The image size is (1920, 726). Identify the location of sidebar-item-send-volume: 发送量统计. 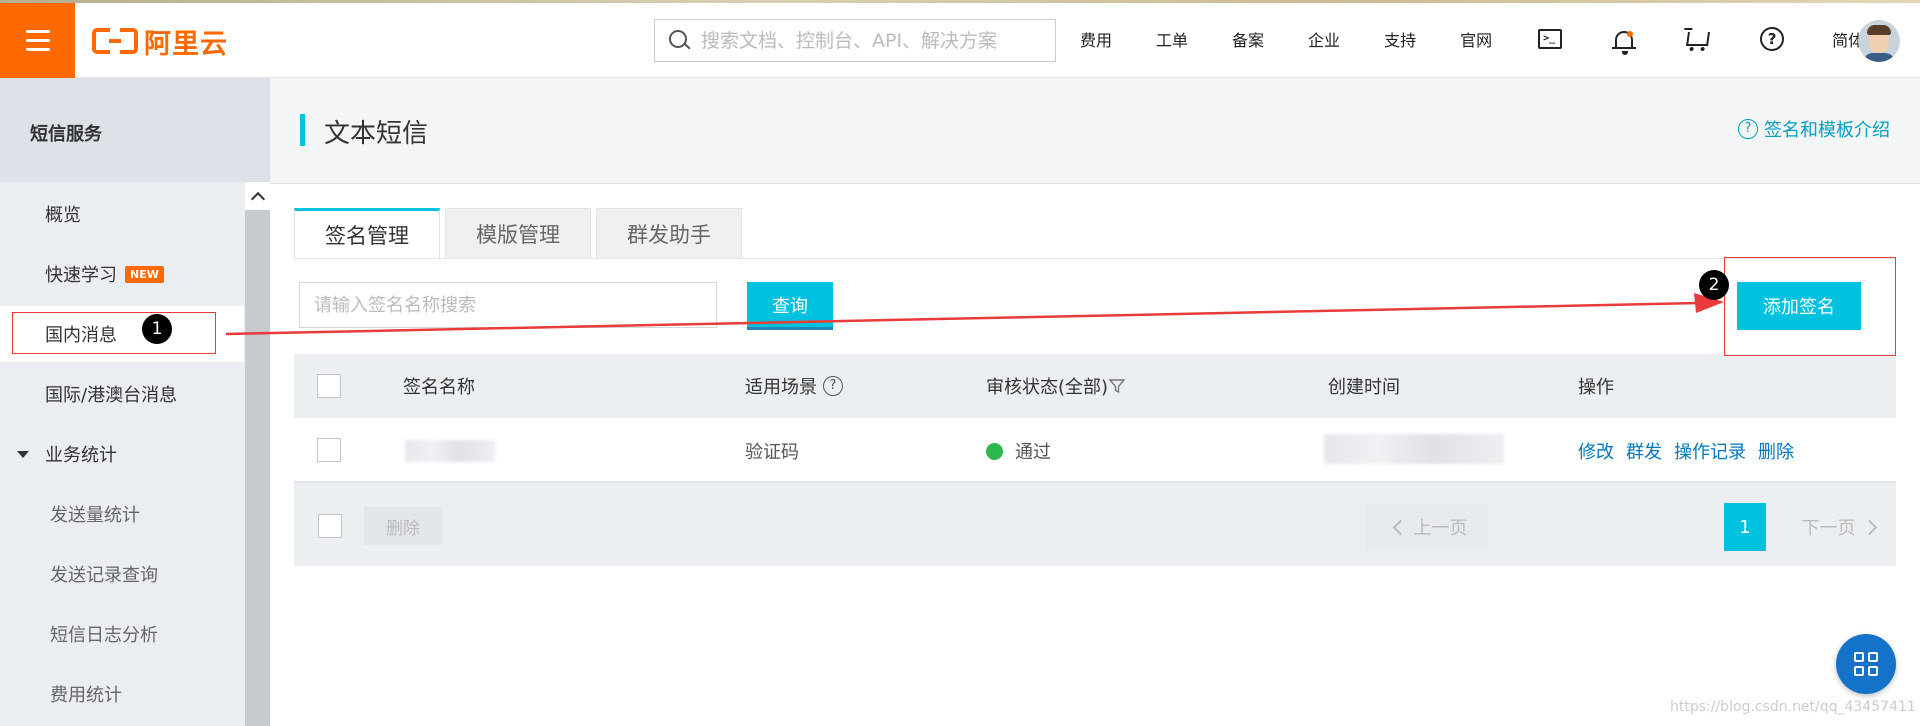
(122, 514).